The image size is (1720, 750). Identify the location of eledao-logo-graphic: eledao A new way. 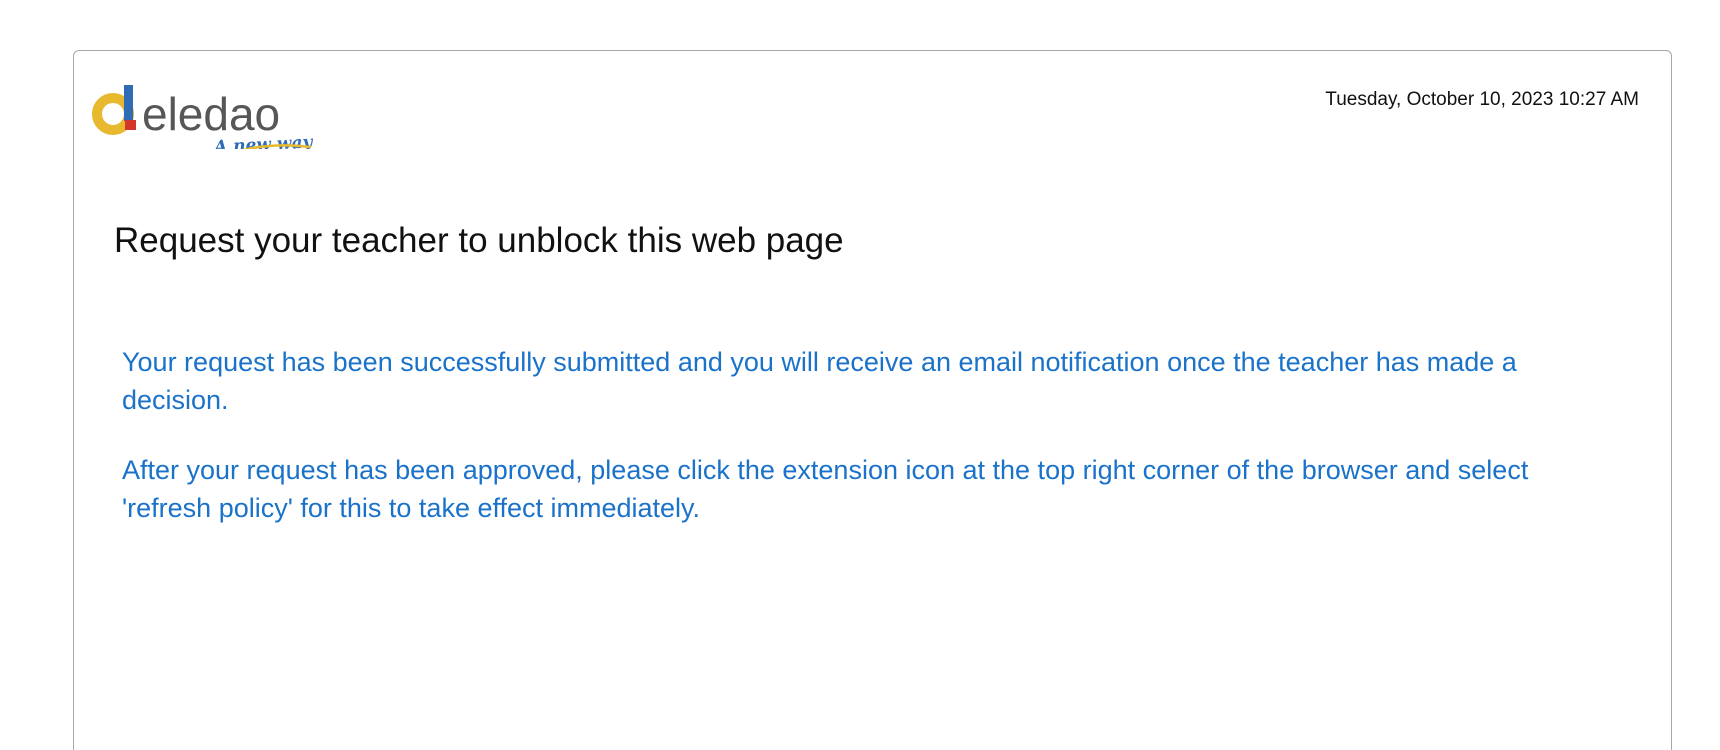
(203, 117).